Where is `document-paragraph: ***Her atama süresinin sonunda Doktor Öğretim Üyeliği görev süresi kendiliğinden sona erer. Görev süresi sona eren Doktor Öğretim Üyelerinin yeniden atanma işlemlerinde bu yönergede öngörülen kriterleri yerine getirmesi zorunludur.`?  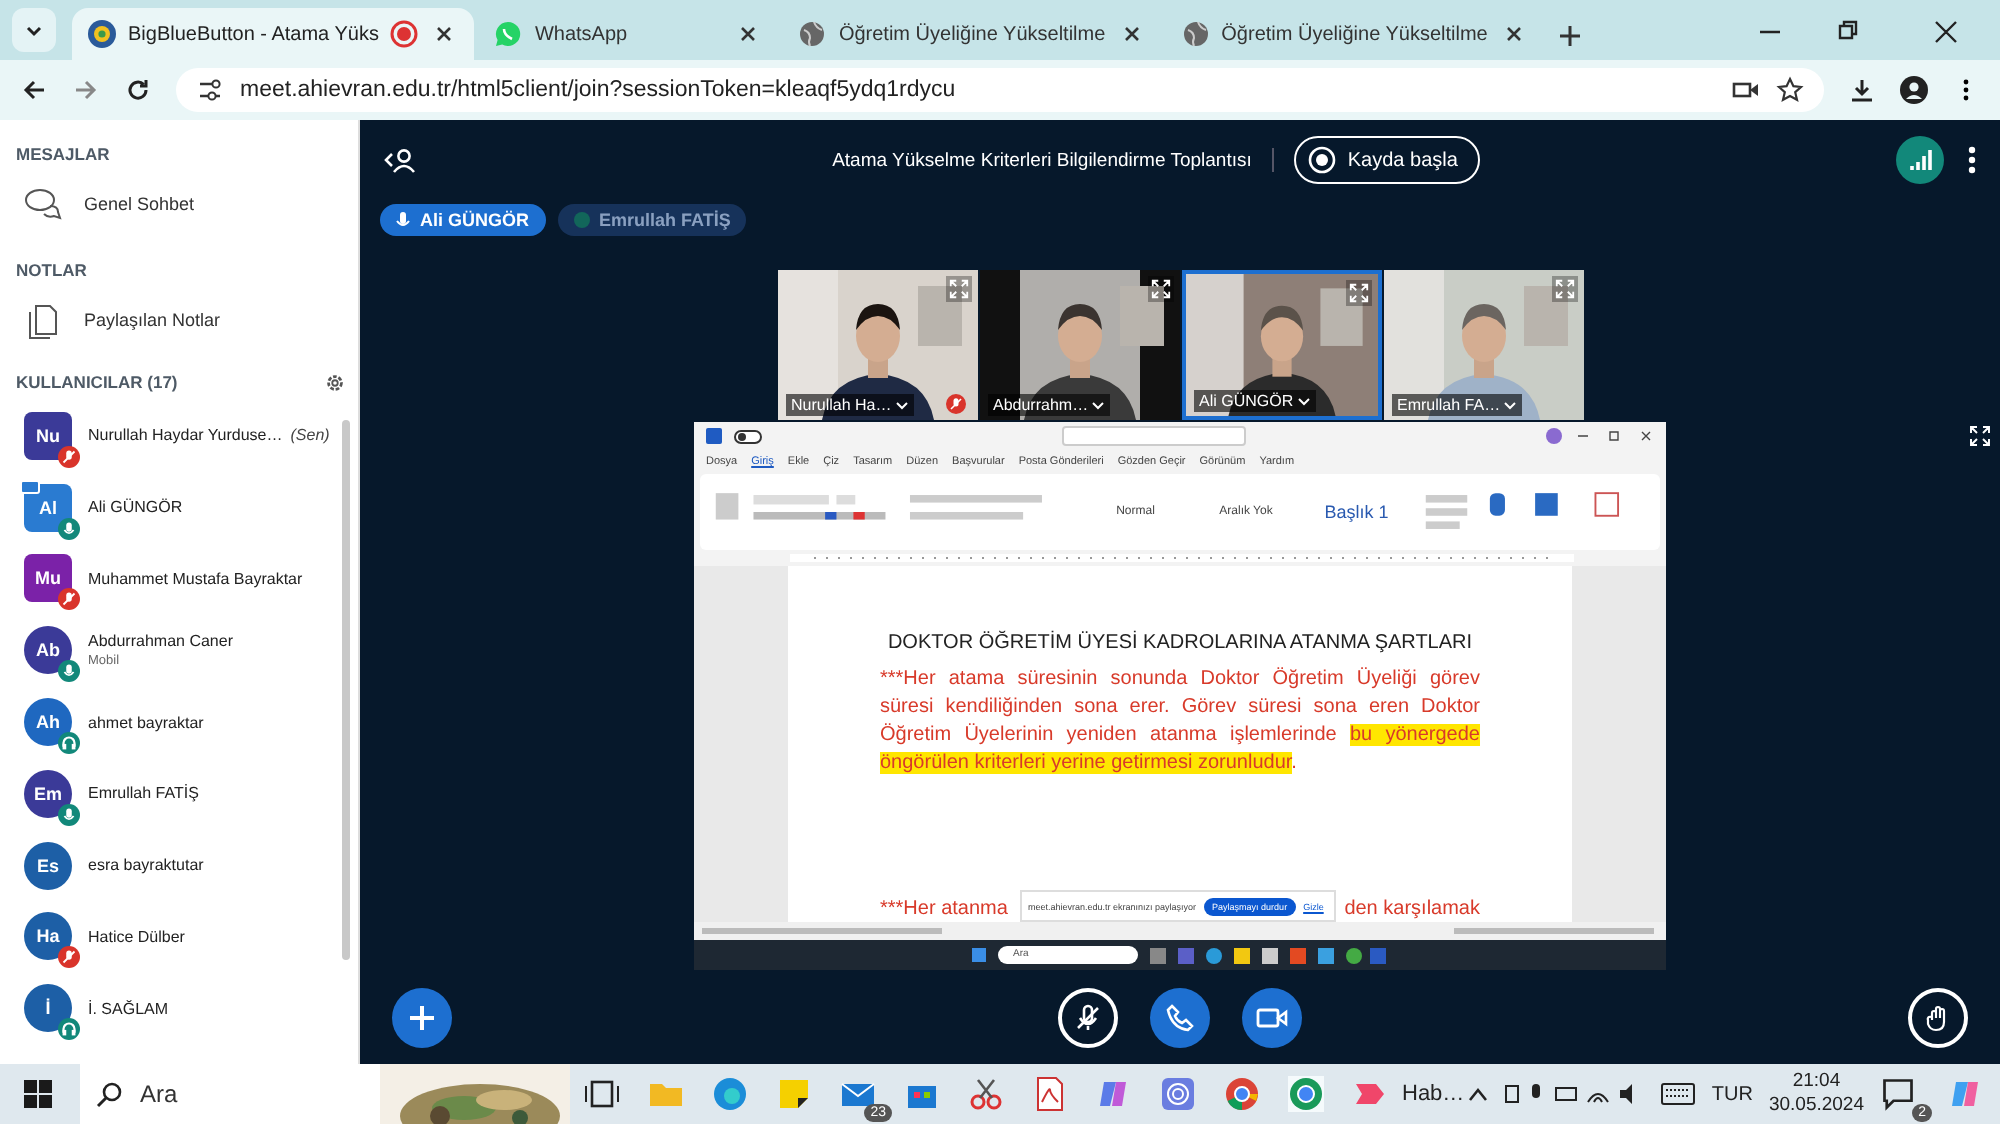 document-paragraph: ***Her atama süresinin sonunda Doktor Öğretim Üyeliği görev süresi kendiliğinden sona erer. Görev süresi sona eren Doktor Öğretim Üyelerinin yeniden atanma işlemlerinde bu yönergede öngörülen kriterleri yerine getirmesi zorunludur. is located at coordinates (1180, 722).